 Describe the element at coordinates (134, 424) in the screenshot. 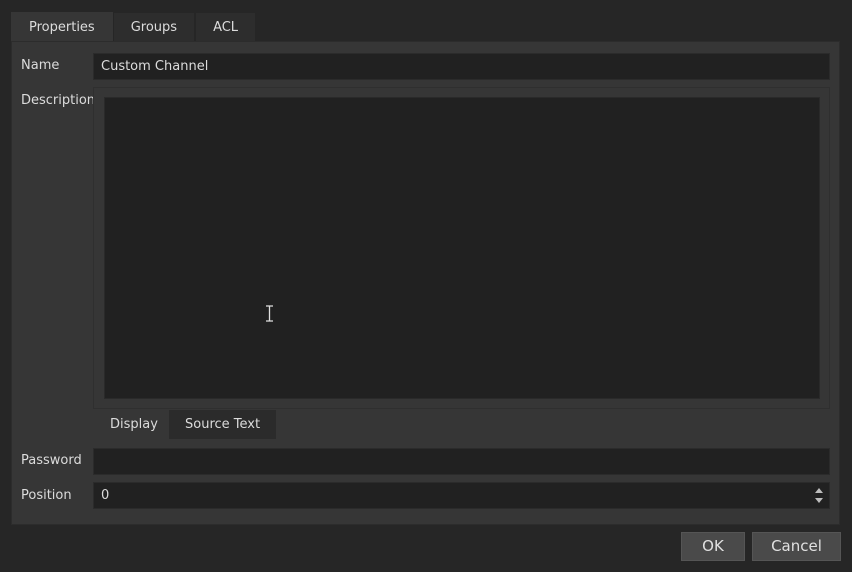

I see `tab-display: Display` at that location.